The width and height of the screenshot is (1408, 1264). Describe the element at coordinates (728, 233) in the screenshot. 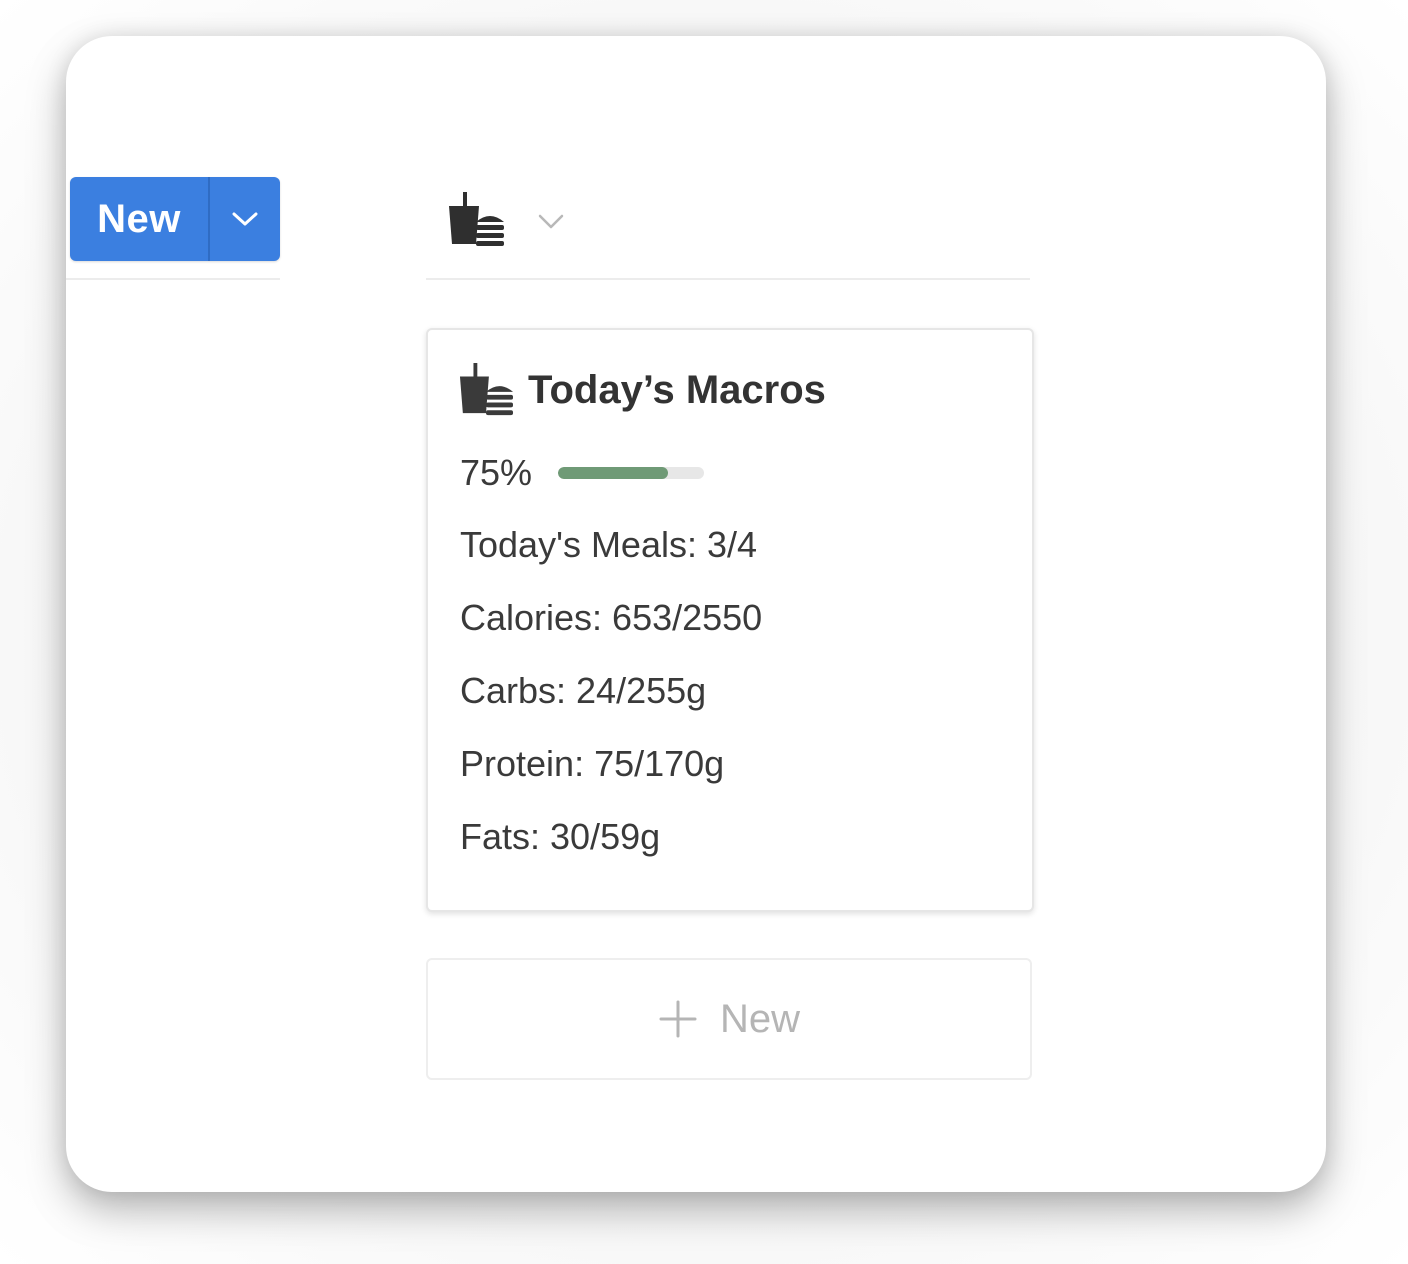

I see `board-column-header` at that location.